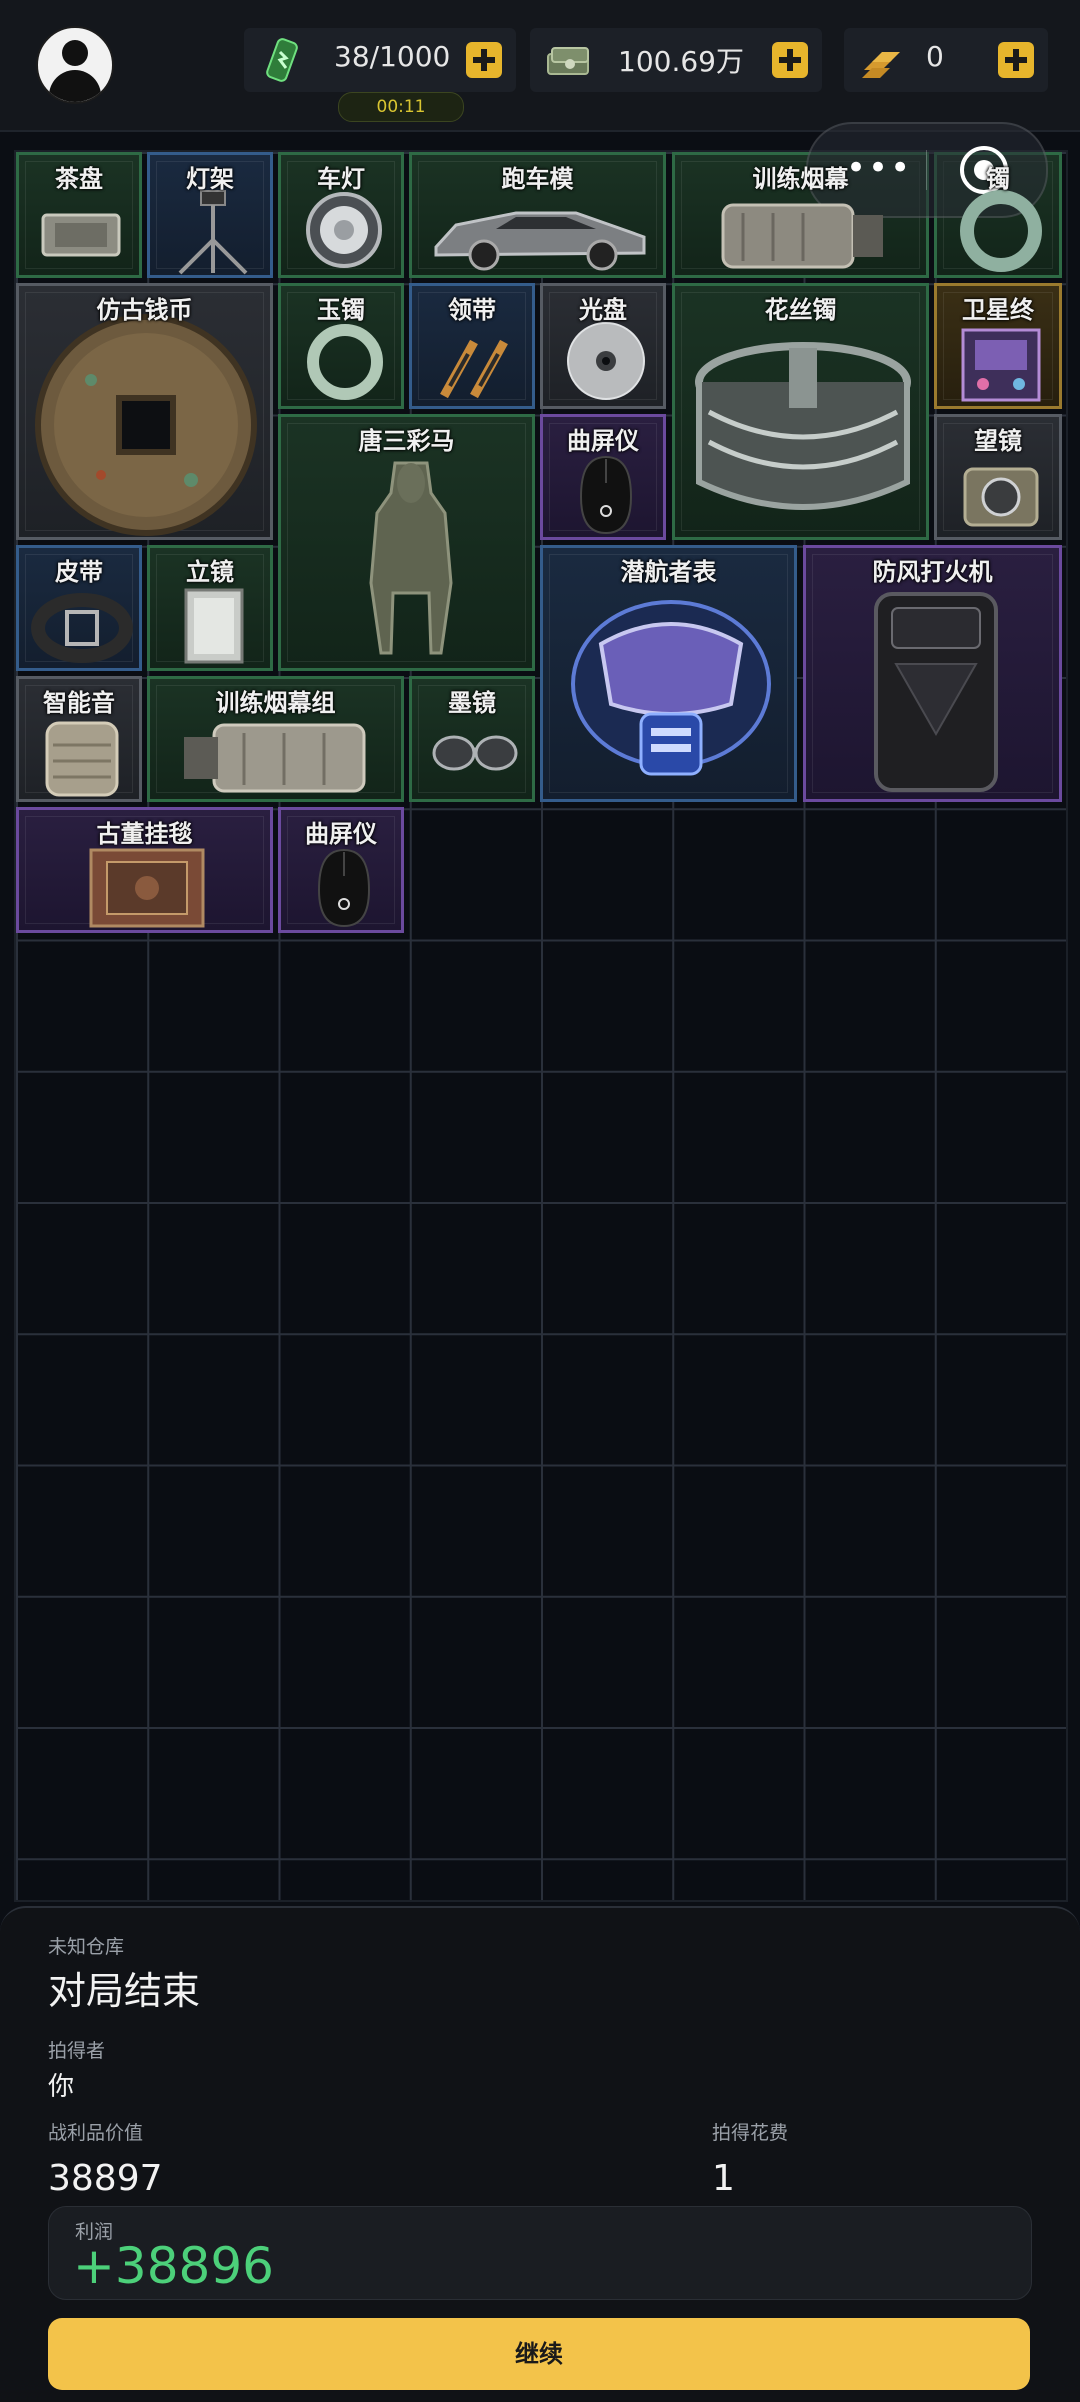 The image size is (1080, 2402). Describe the element at coordinates (210, 179) in the screenshot. I see `item-label: 灯架` at that location.